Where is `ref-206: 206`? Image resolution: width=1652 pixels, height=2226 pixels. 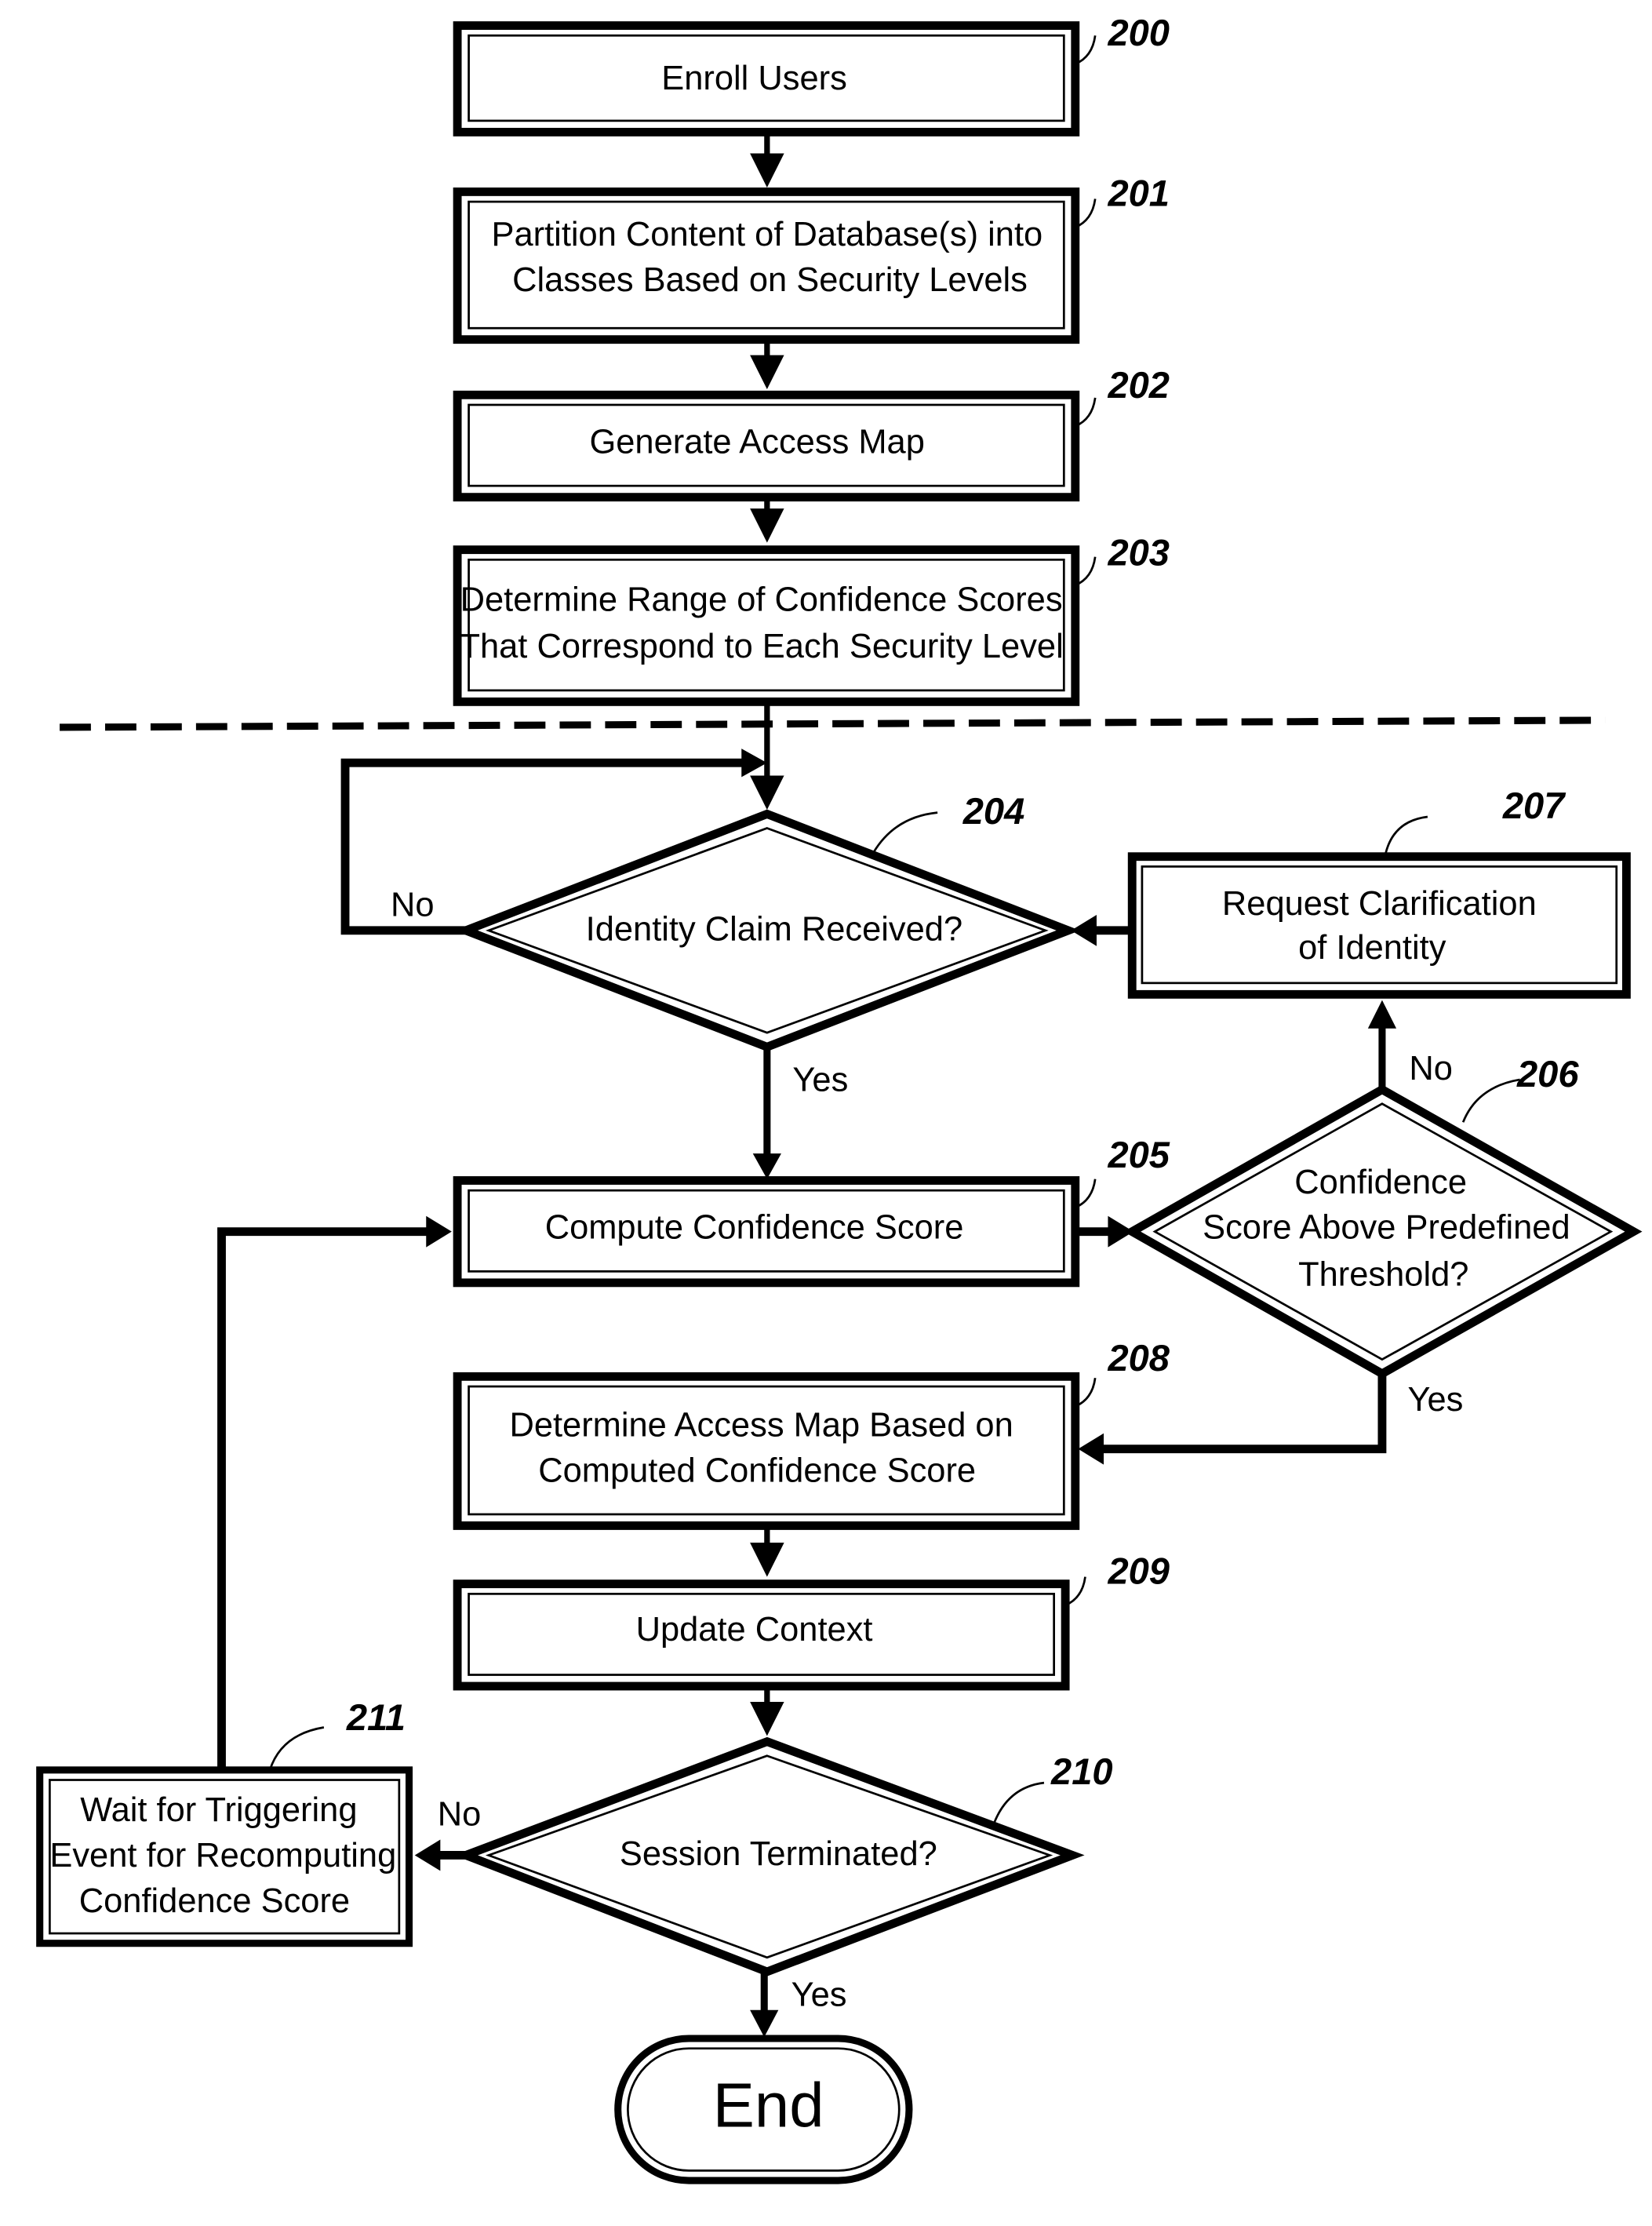
ref-206: 206 is located at coordinates (1548, 1074).